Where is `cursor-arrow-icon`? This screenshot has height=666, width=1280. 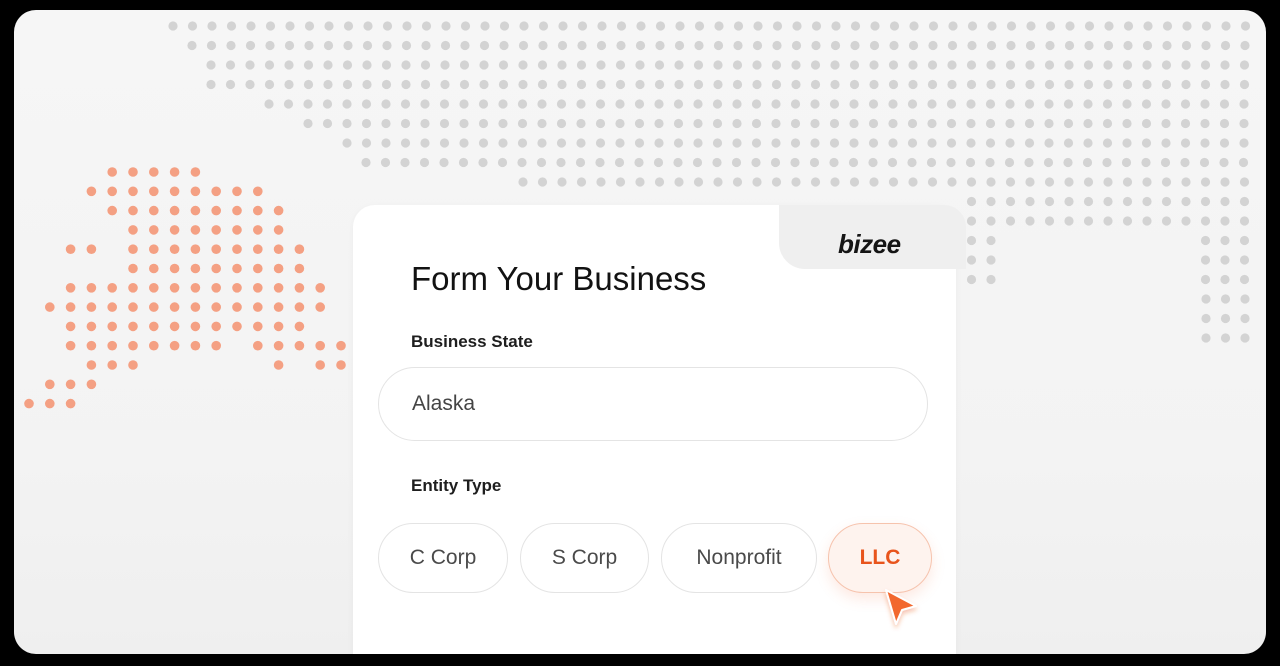
cursor-arrow-icon is located at coordinates (901, 607).